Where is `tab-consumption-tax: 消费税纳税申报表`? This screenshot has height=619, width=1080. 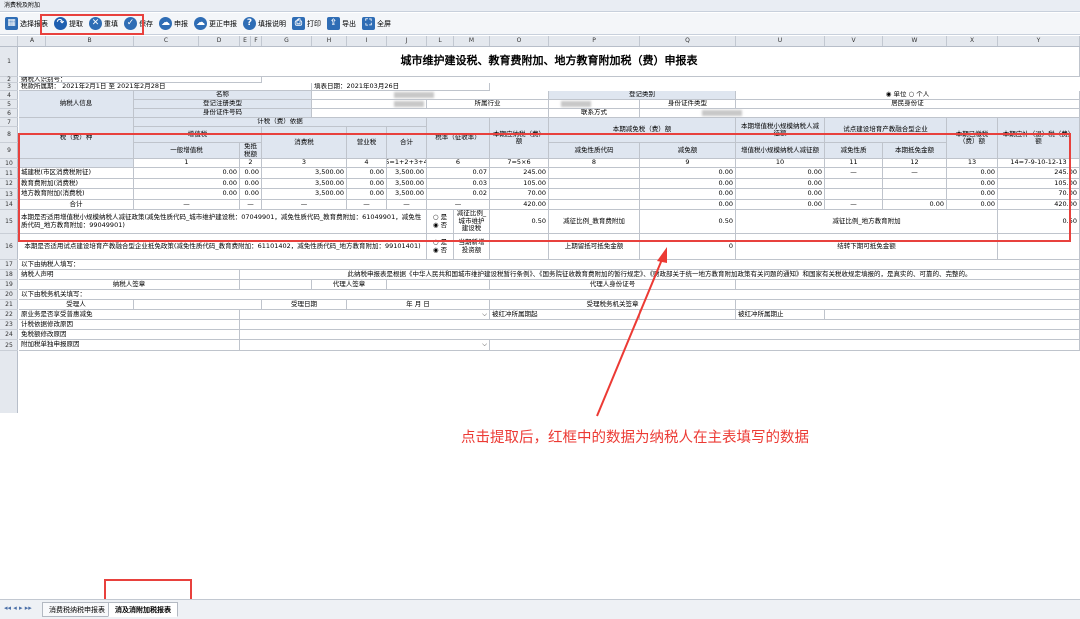 tab-consumption-tax: 消费税纳税申报表 is located at coordinates (77, 609).